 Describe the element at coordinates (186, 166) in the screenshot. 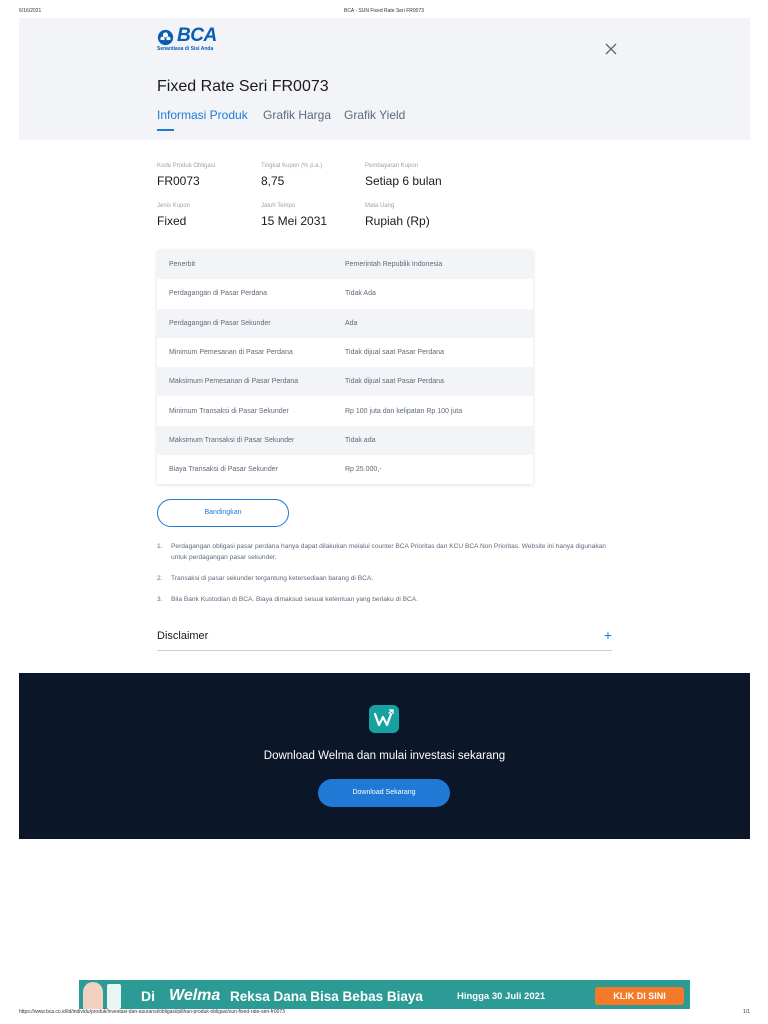

I see `info-label: Kode Produk Obligasi` at that location.